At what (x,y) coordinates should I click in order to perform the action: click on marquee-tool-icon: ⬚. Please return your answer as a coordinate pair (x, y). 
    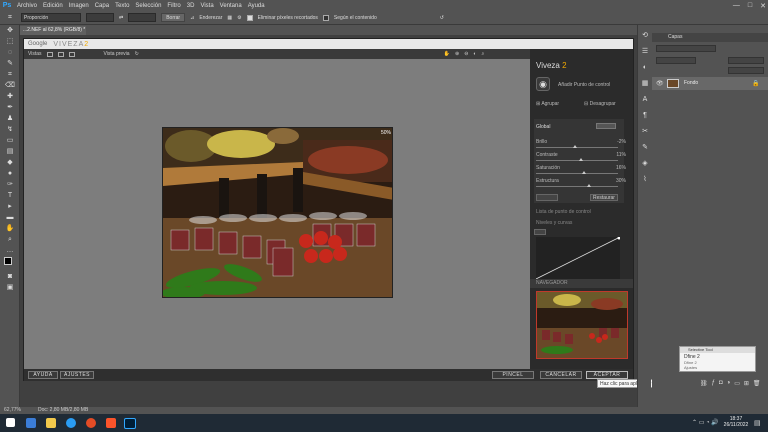
    Looking at the image, I should click on (10, 42).